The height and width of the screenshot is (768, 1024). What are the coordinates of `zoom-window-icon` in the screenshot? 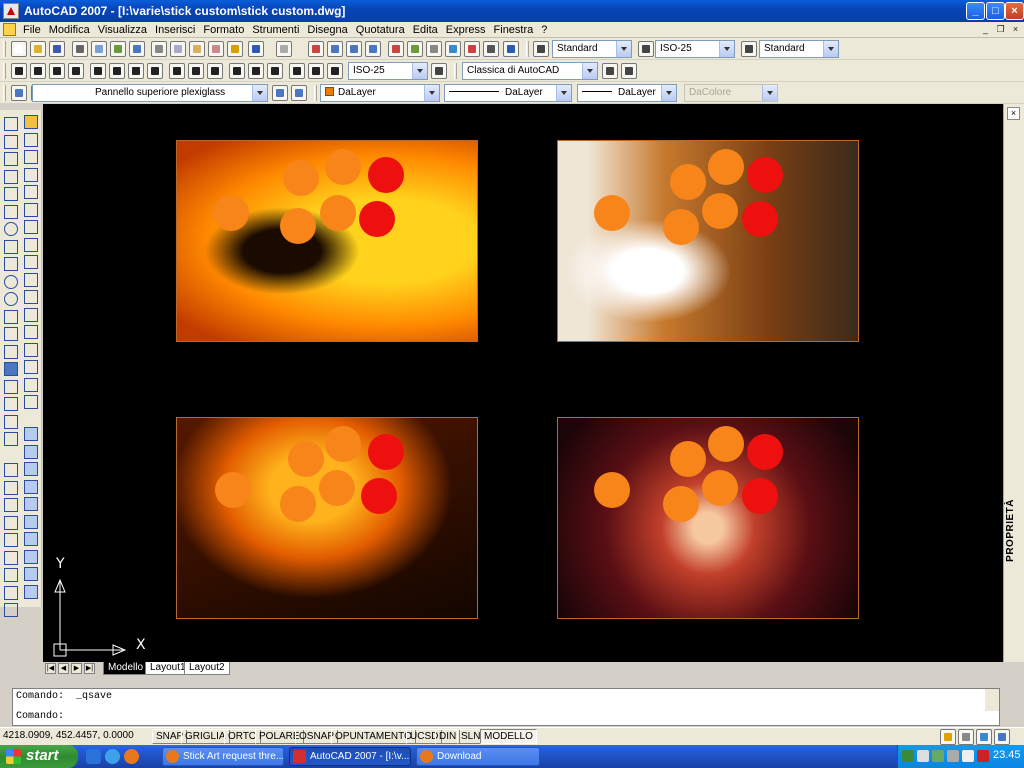 It's located at (354, 49).